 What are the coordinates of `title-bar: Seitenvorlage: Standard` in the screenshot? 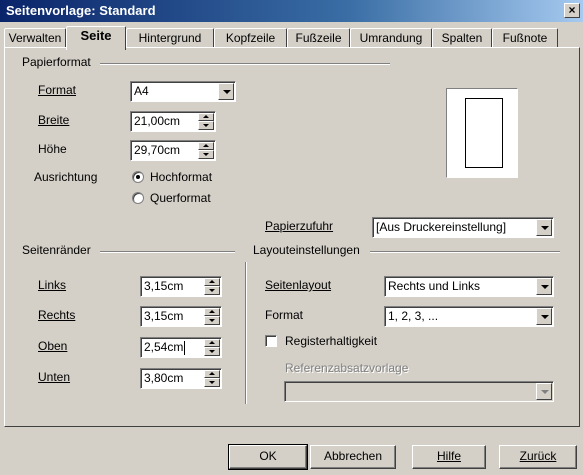 It's located at (291, 11).